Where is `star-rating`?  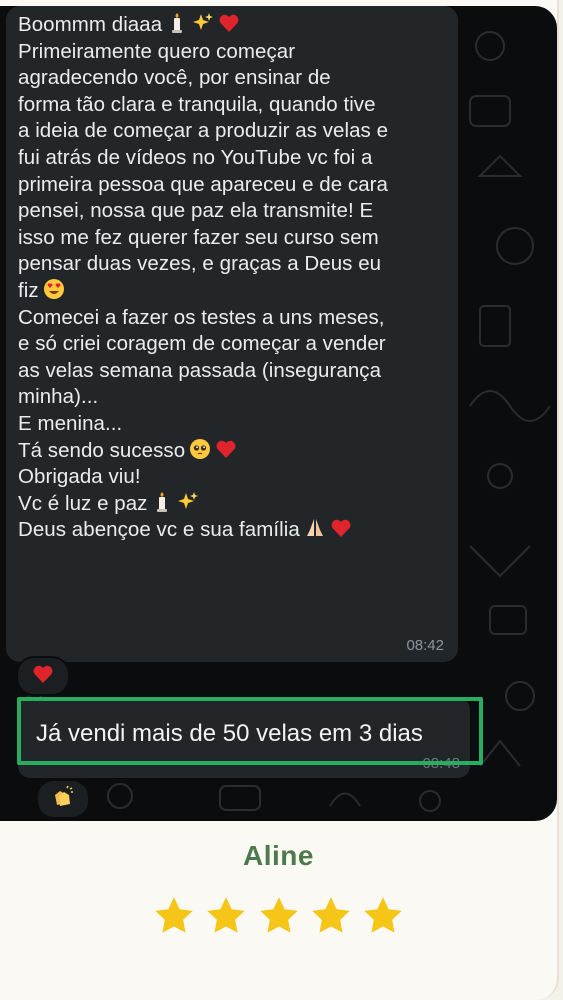
star-rating is located at coordinates (278, 918).